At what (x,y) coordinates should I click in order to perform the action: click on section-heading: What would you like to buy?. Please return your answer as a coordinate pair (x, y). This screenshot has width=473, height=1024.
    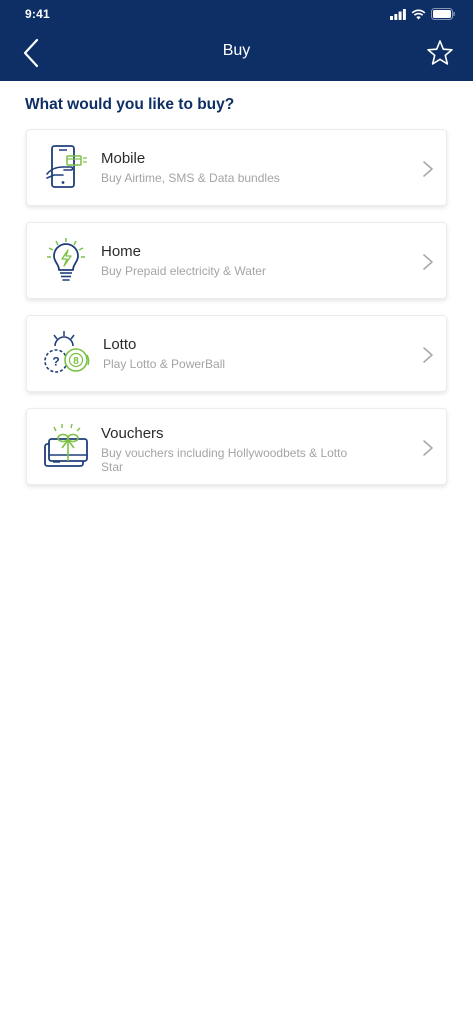
    Looking at the image, I should click on (130, 104).